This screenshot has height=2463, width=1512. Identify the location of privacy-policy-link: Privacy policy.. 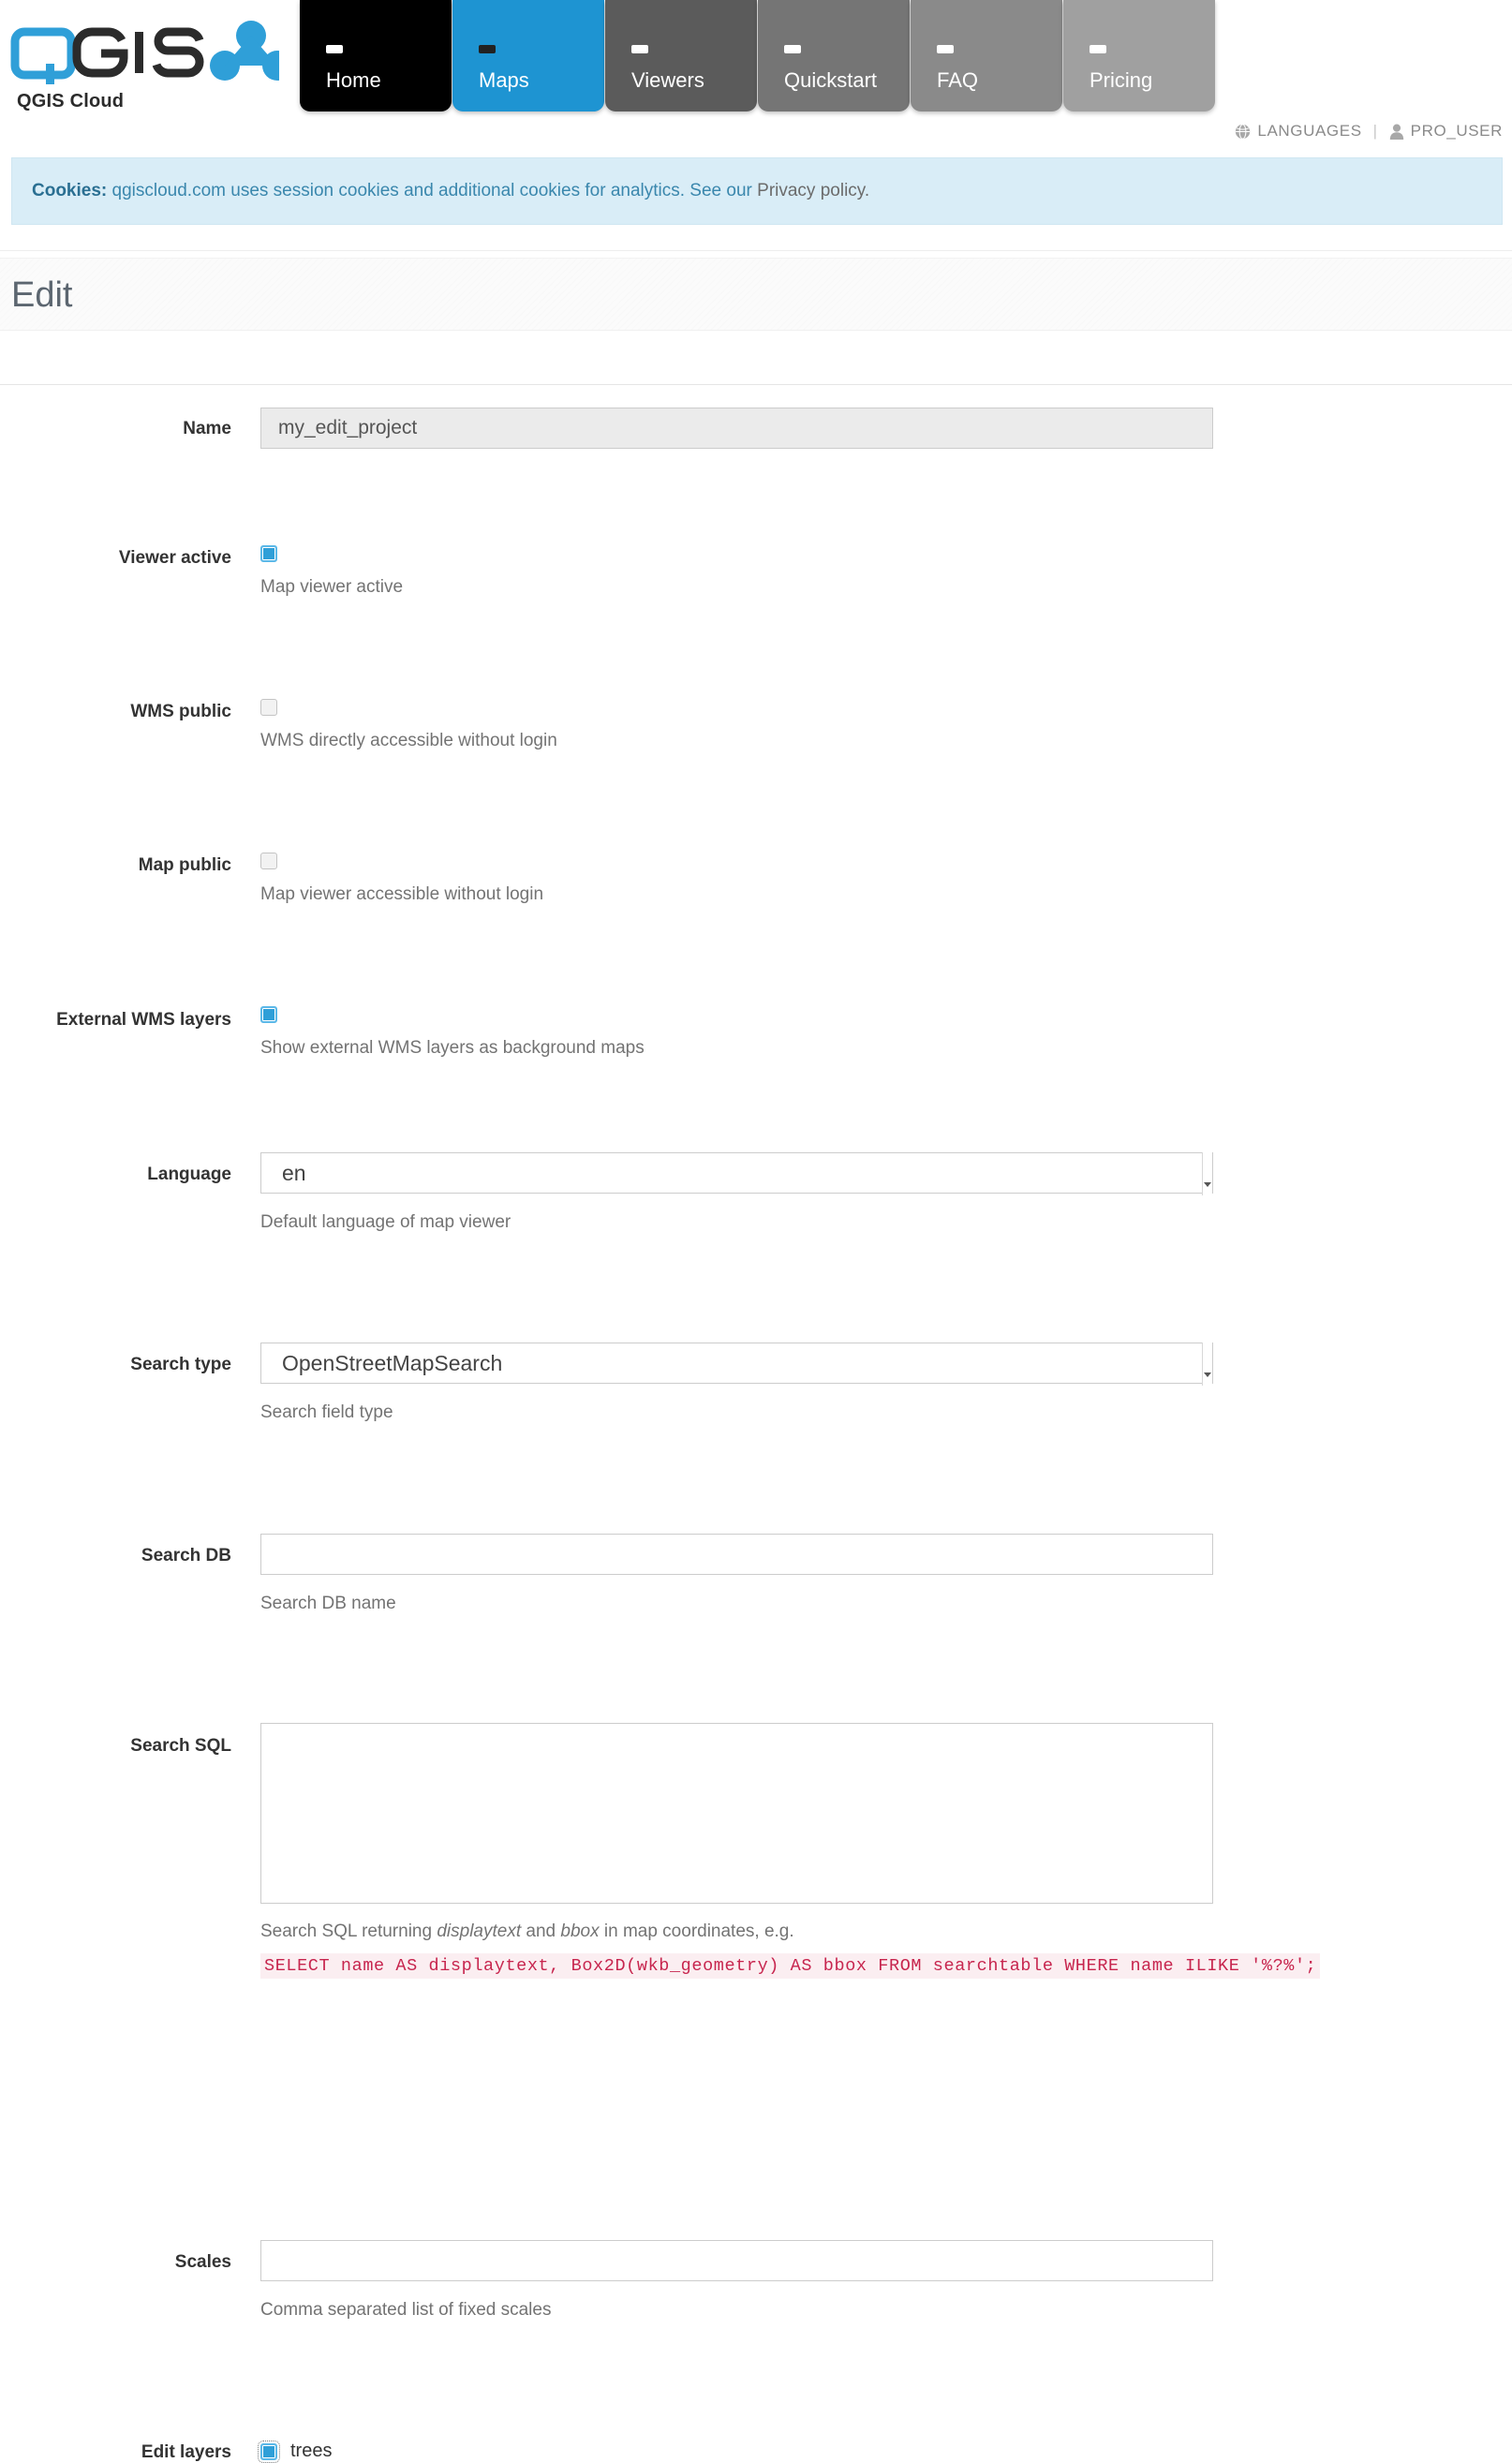
(813, 190).